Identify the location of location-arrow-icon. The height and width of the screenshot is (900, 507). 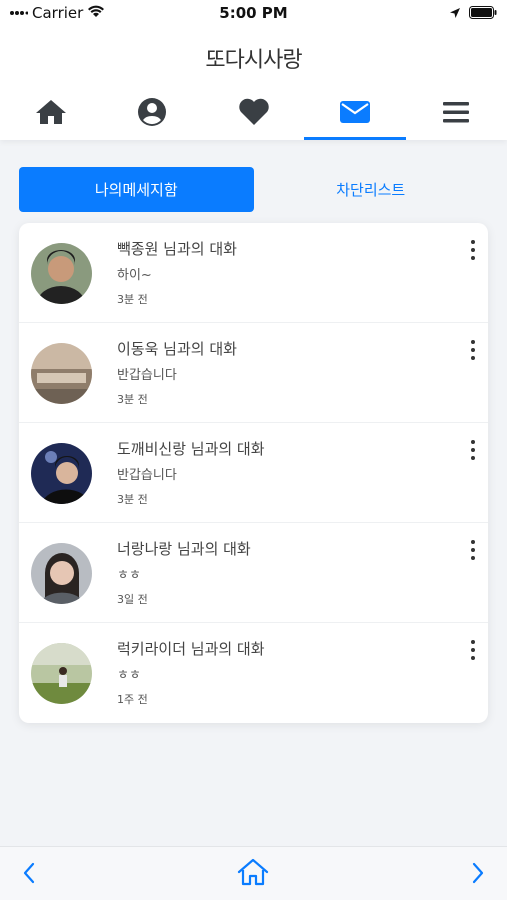
(455, 14).